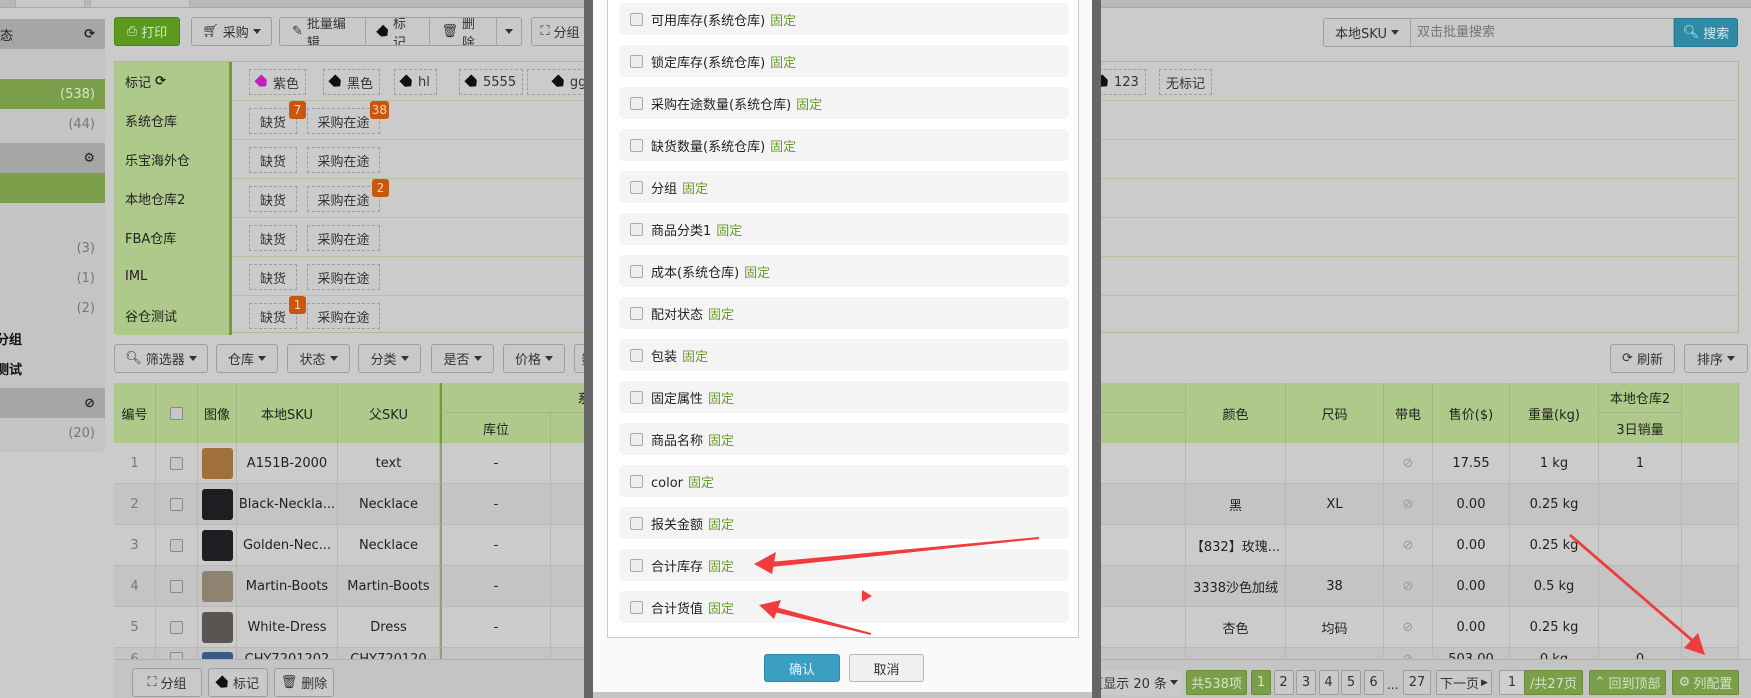  What do you see at coordinates (1631, 588) in the screenshot?
I see `arrow-to-column-config` at bounding box center [1631, 588].